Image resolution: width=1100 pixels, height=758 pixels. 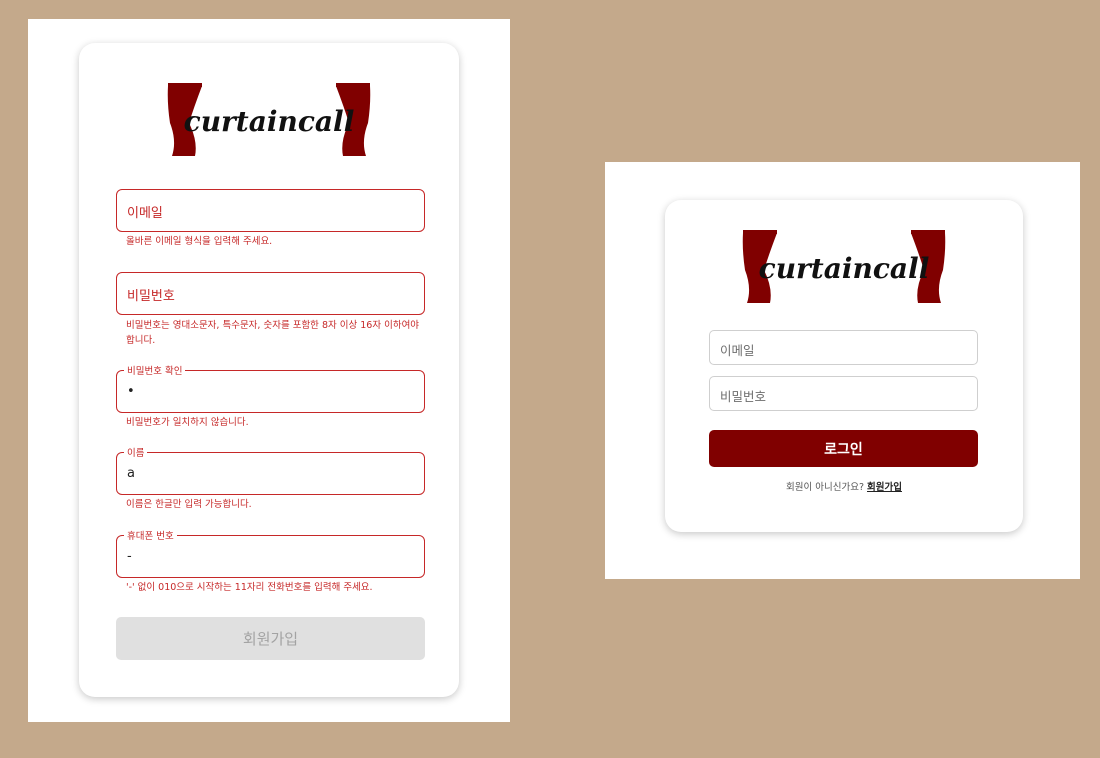 I want to click on email-label: 이메일, so click(x=145, y=213).